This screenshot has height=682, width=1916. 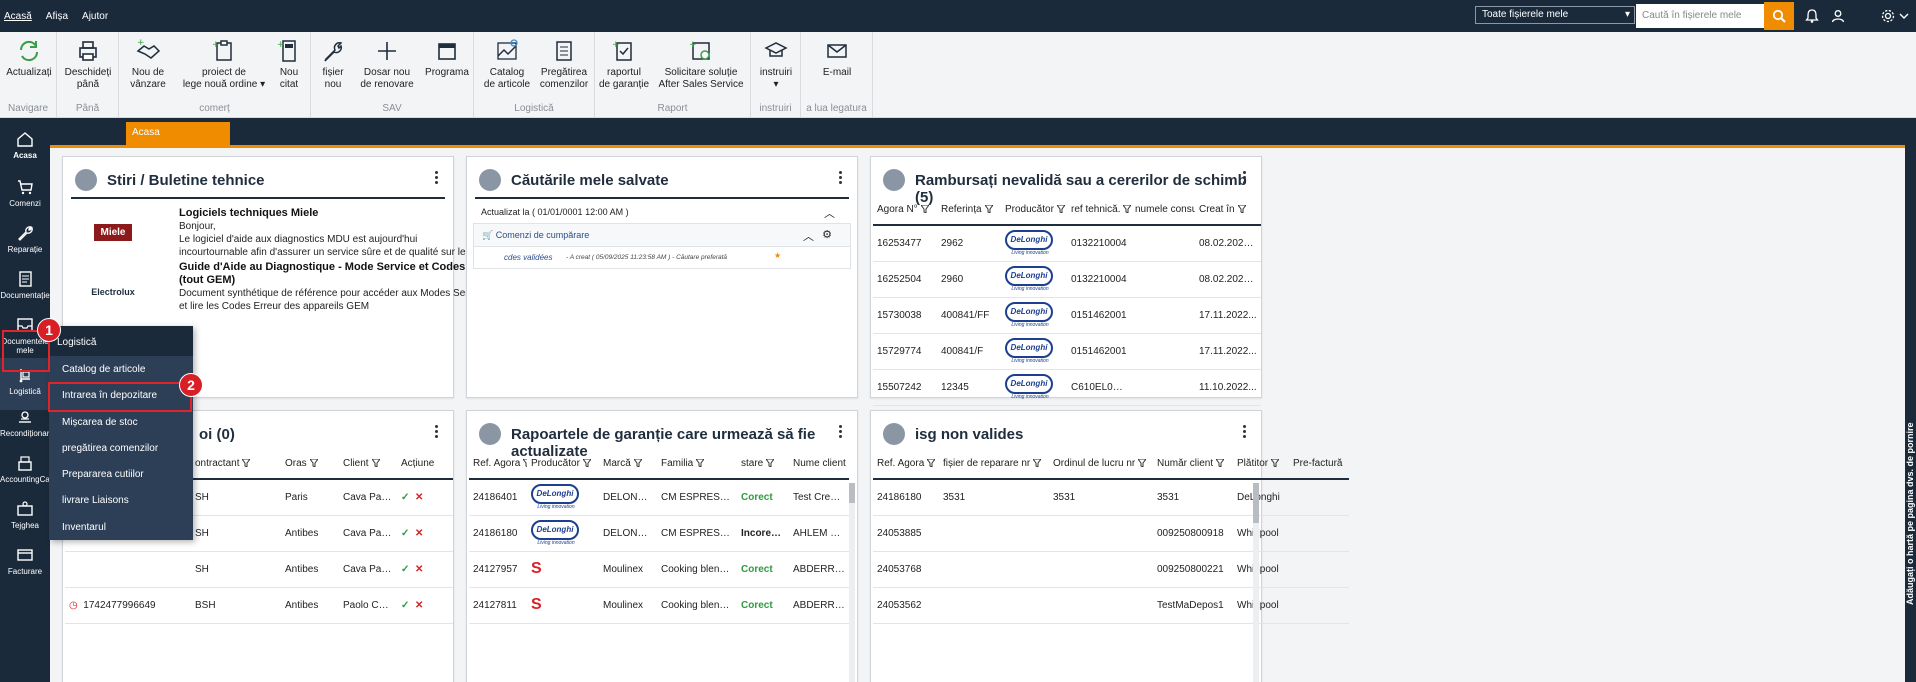 What do you see at coordinates (701, 64) in the screenshot?
I see `aftersales-request-button: + Solicitare soluție After Sales Service` at bounding box center [701, 64].